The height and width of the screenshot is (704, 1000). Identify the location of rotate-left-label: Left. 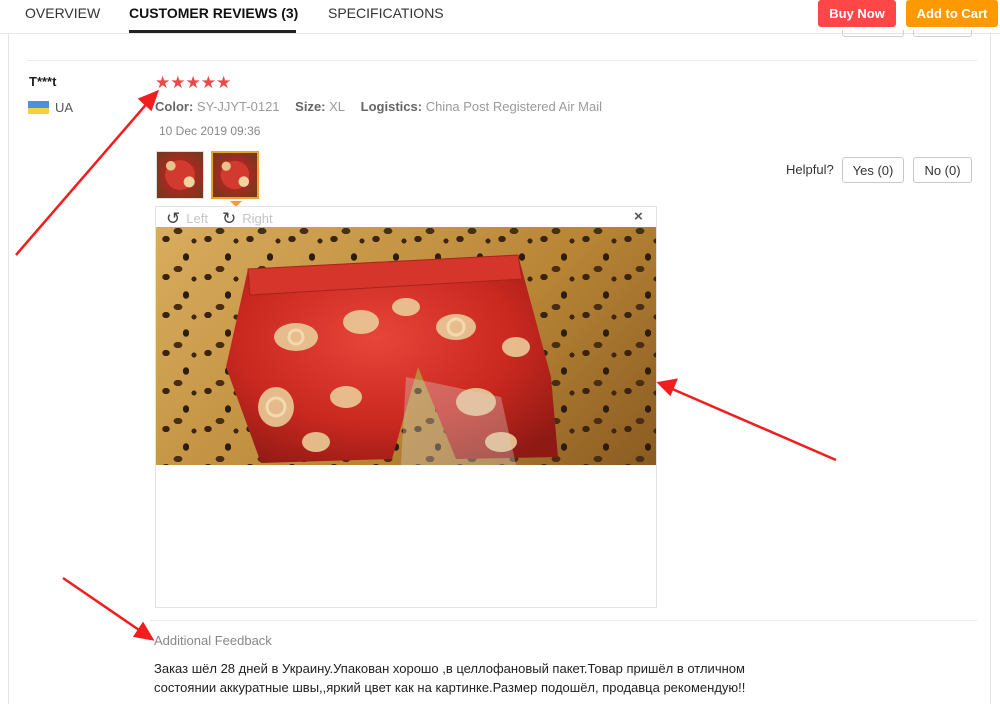
(197, 218).